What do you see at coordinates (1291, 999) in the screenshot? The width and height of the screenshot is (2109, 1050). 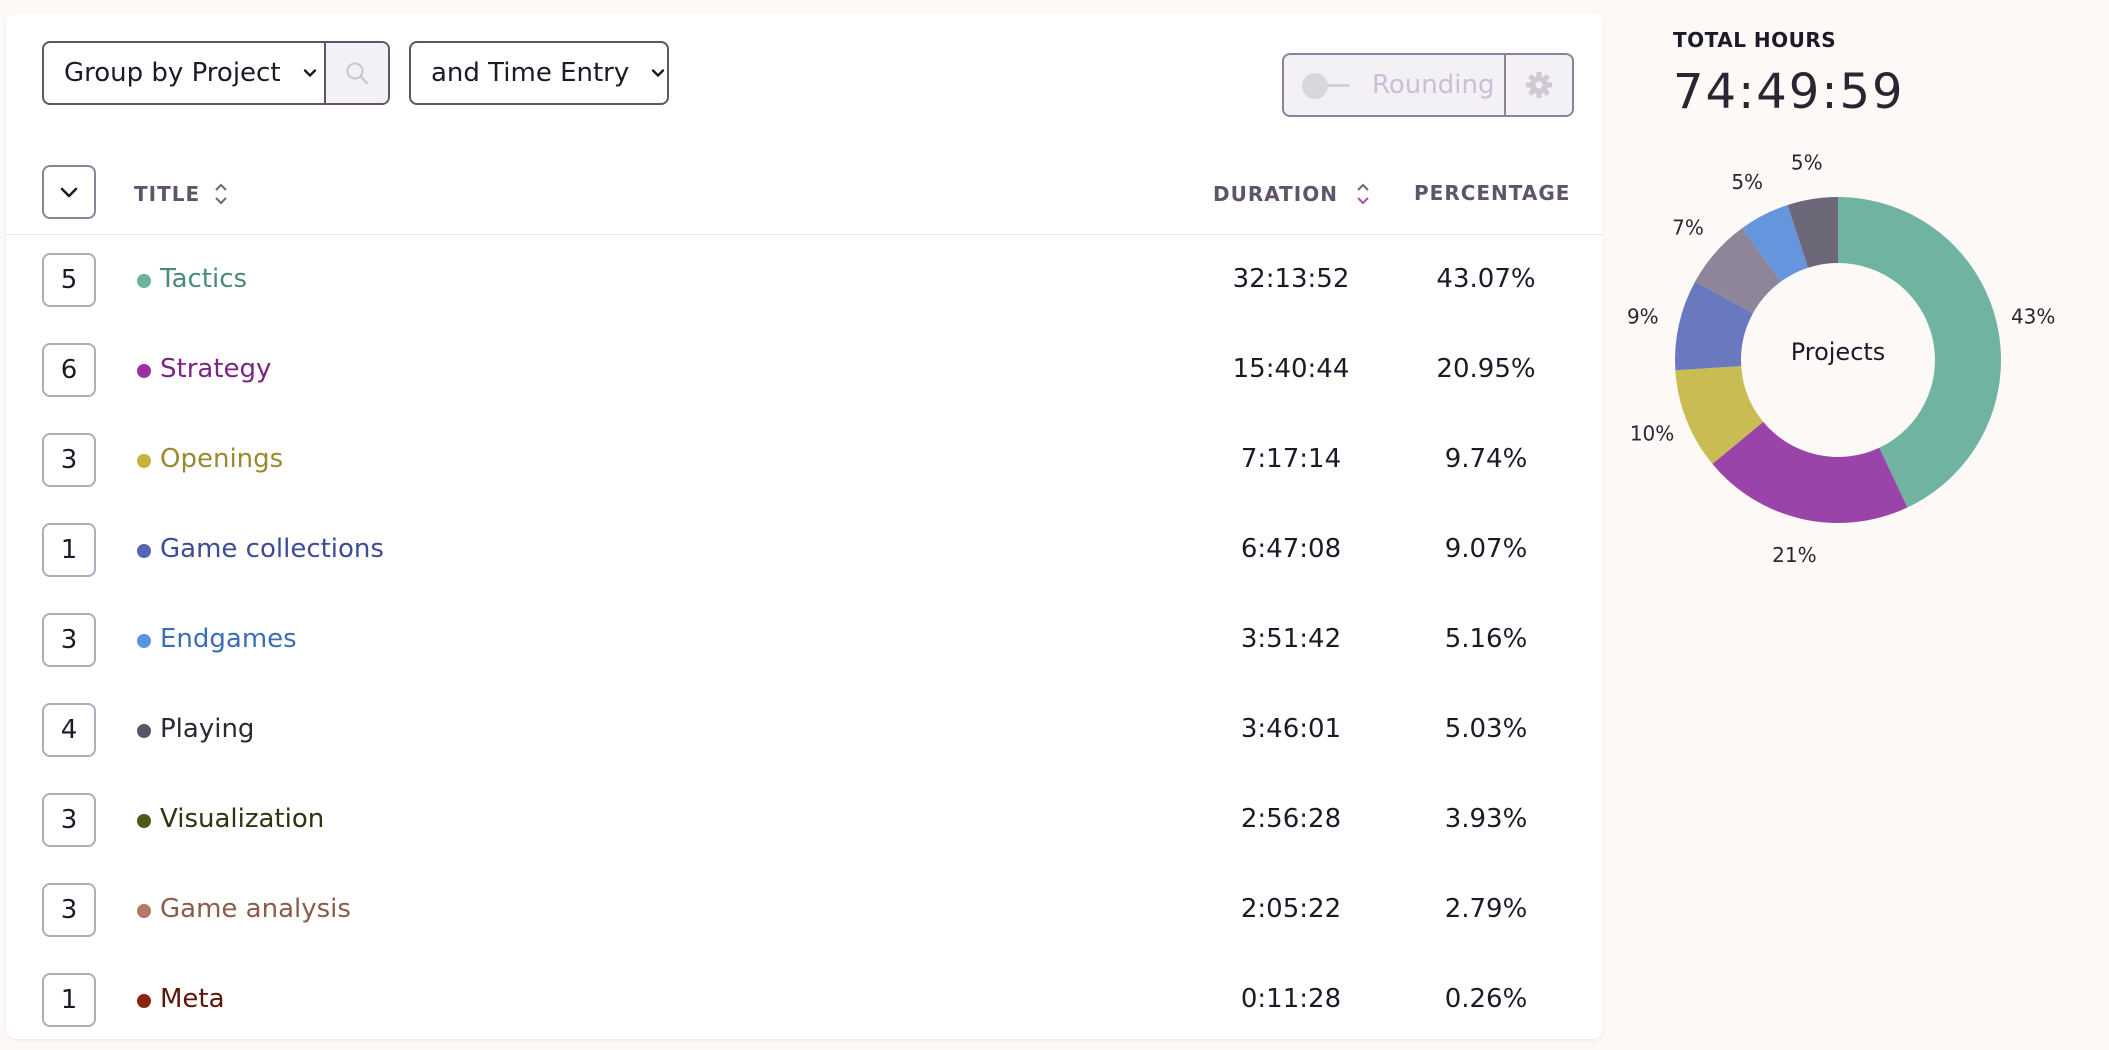 I see `project-duration: 0:11:28` at bounding box center [1291, 999].